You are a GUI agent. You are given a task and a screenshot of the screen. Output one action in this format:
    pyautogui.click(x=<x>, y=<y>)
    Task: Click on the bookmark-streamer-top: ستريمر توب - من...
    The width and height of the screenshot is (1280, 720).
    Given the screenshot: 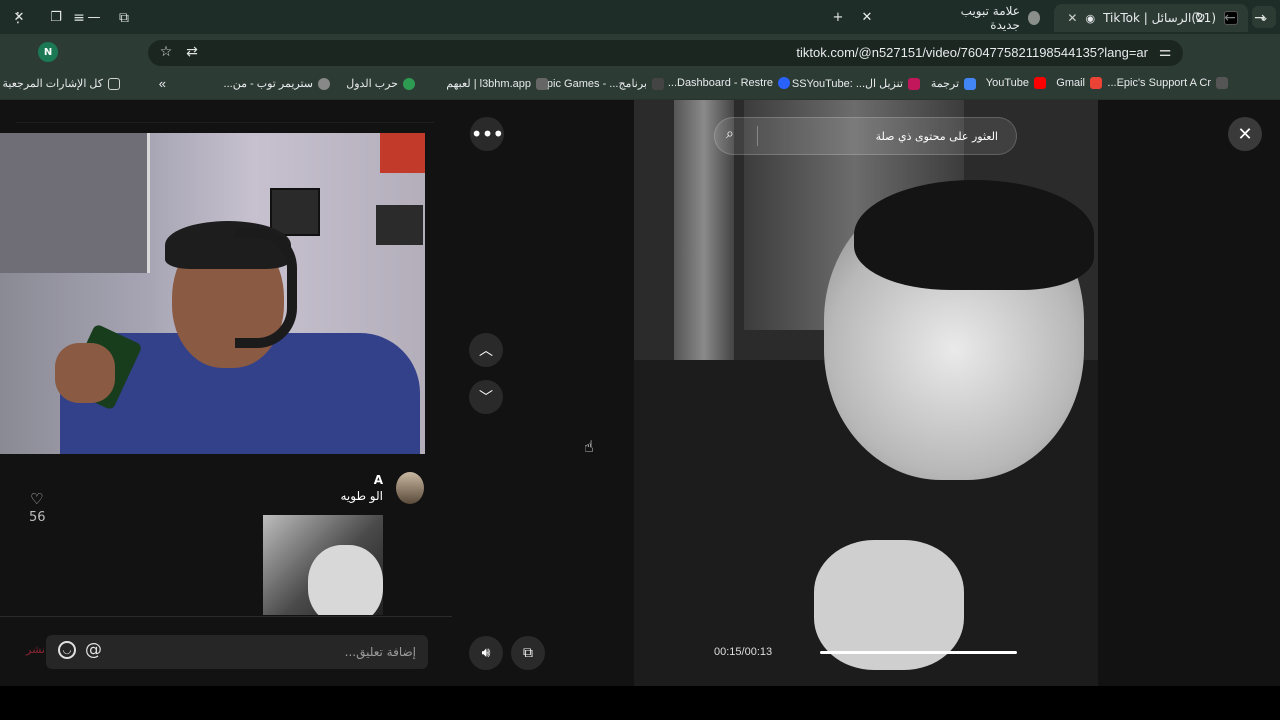 What is the action you would take?
    pyautogui.click(x=277, y=83)
    